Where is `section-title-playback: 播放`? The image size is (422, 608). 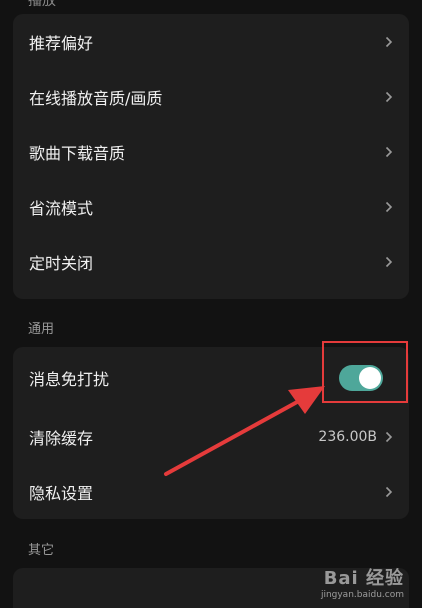
section-title-playback: 播放 is located at coordinates (42, 4).